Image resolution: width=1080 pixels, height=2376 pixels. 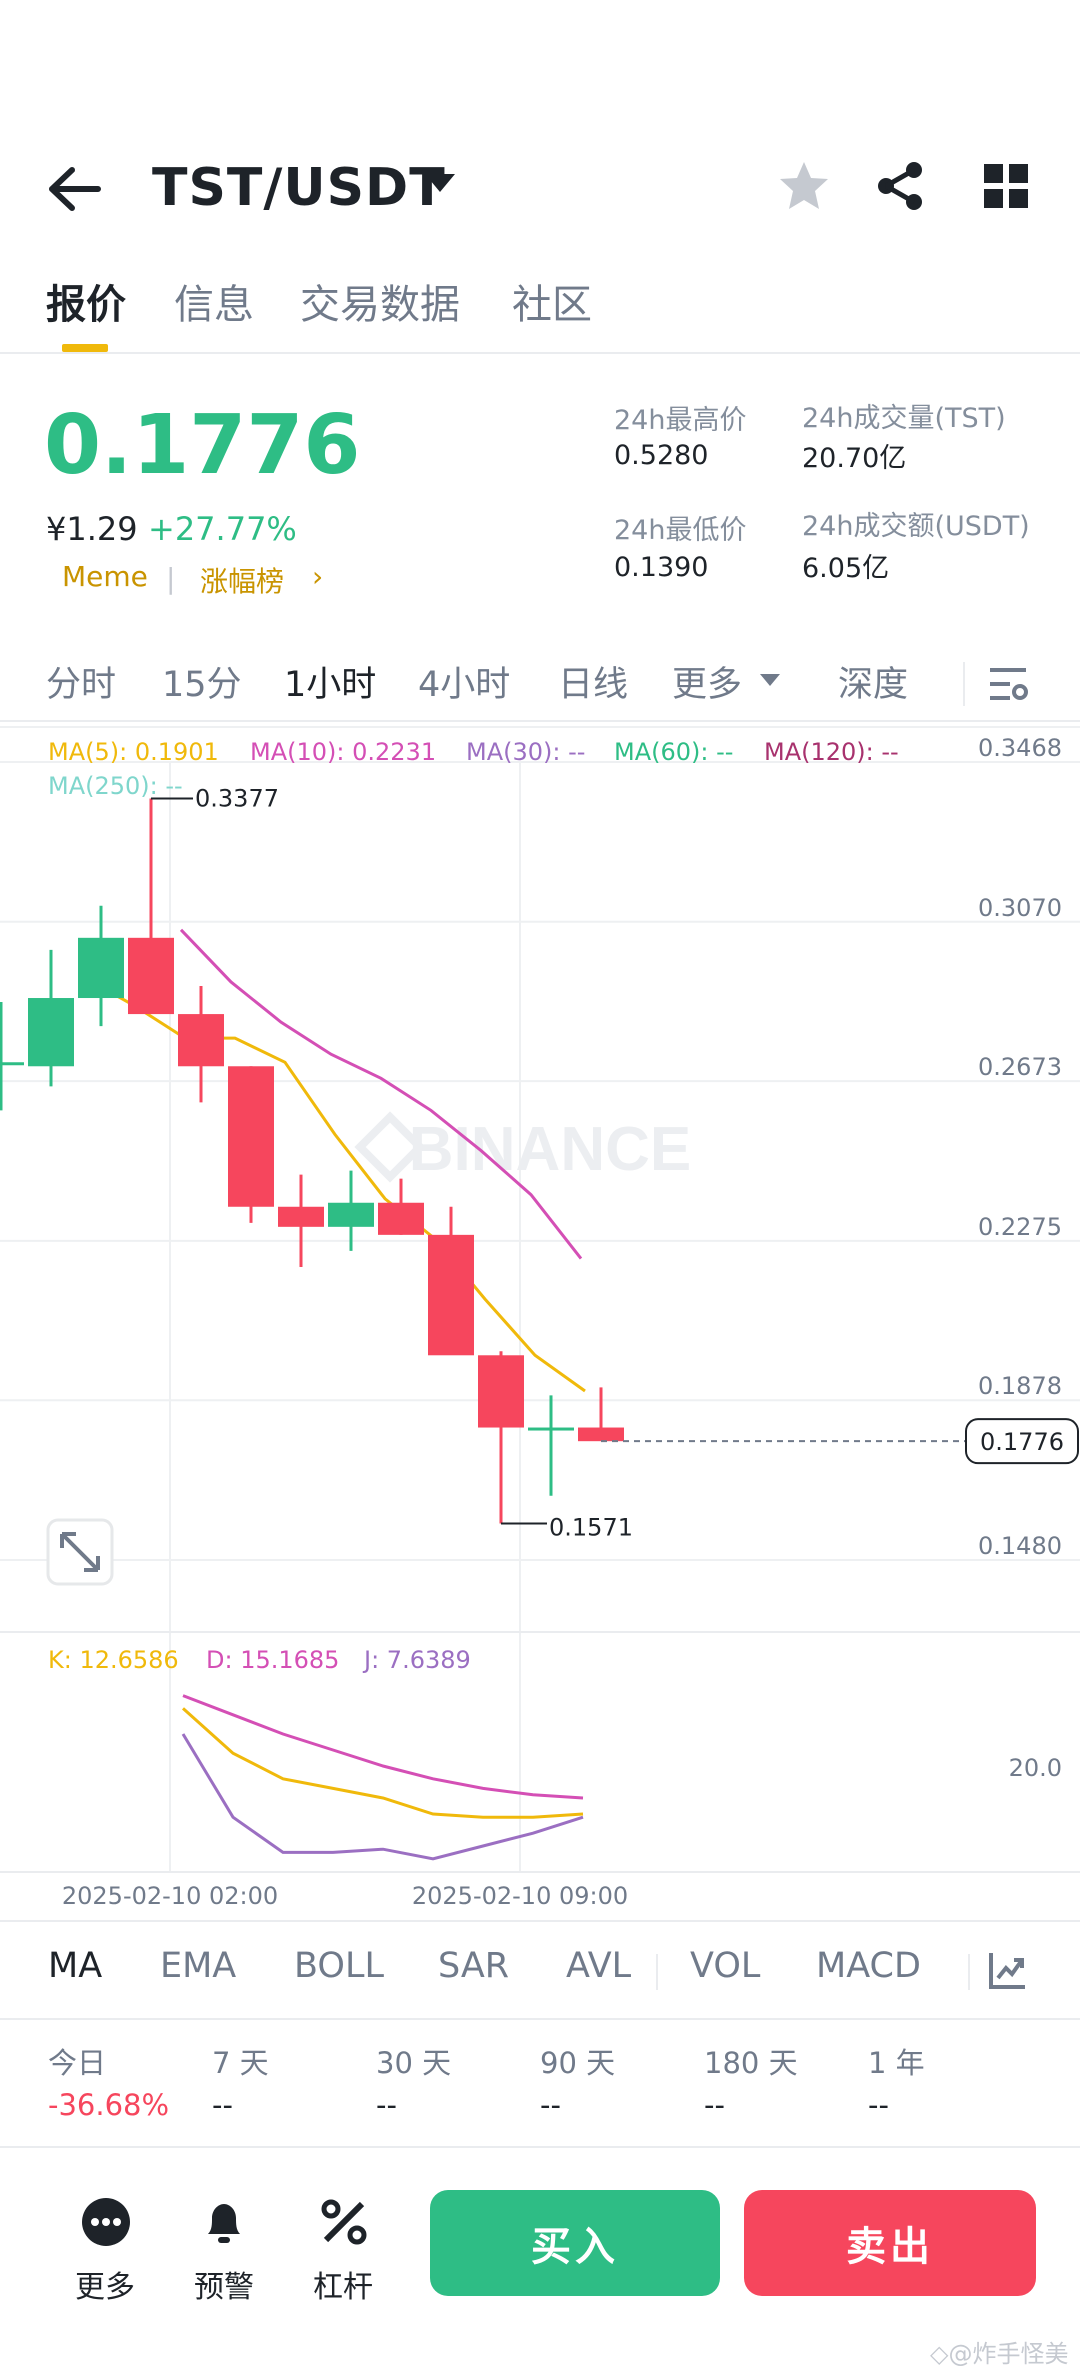 I want to click on interval-more: 更多, so click(x=707, y=681).